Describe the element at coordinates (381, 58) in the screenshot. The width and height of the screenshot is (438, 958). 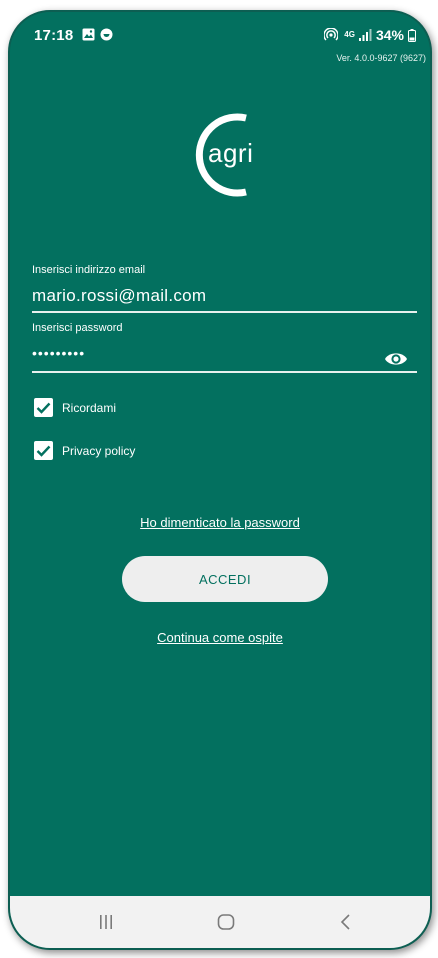
I see `app-version: Ver. 4.0.0-9627 (9627)` at that location.